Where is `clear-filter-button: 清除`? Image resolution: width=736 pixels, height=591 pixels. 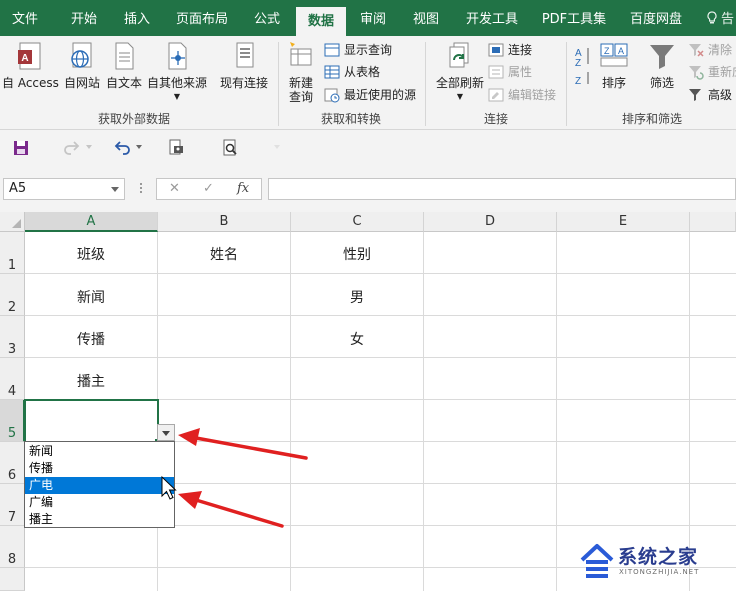 clear-filter-button: 清除 is located at coordinates (710, 50).